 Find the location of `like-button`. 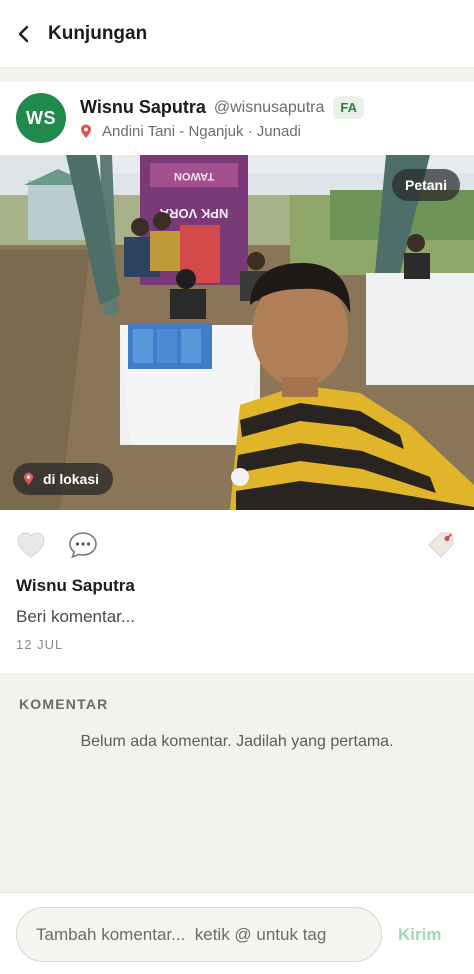

like-button is located at coordinates (31, 545).